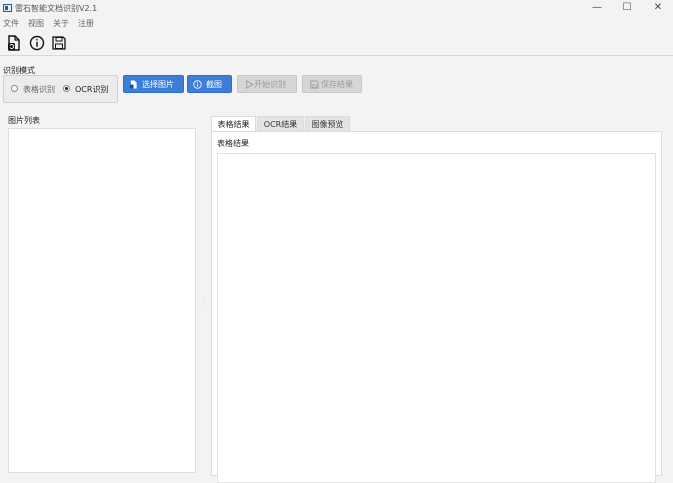 This screenshot has width=673, height=483. I want to click on image-list-label: 图片列表, so click(24, 120).